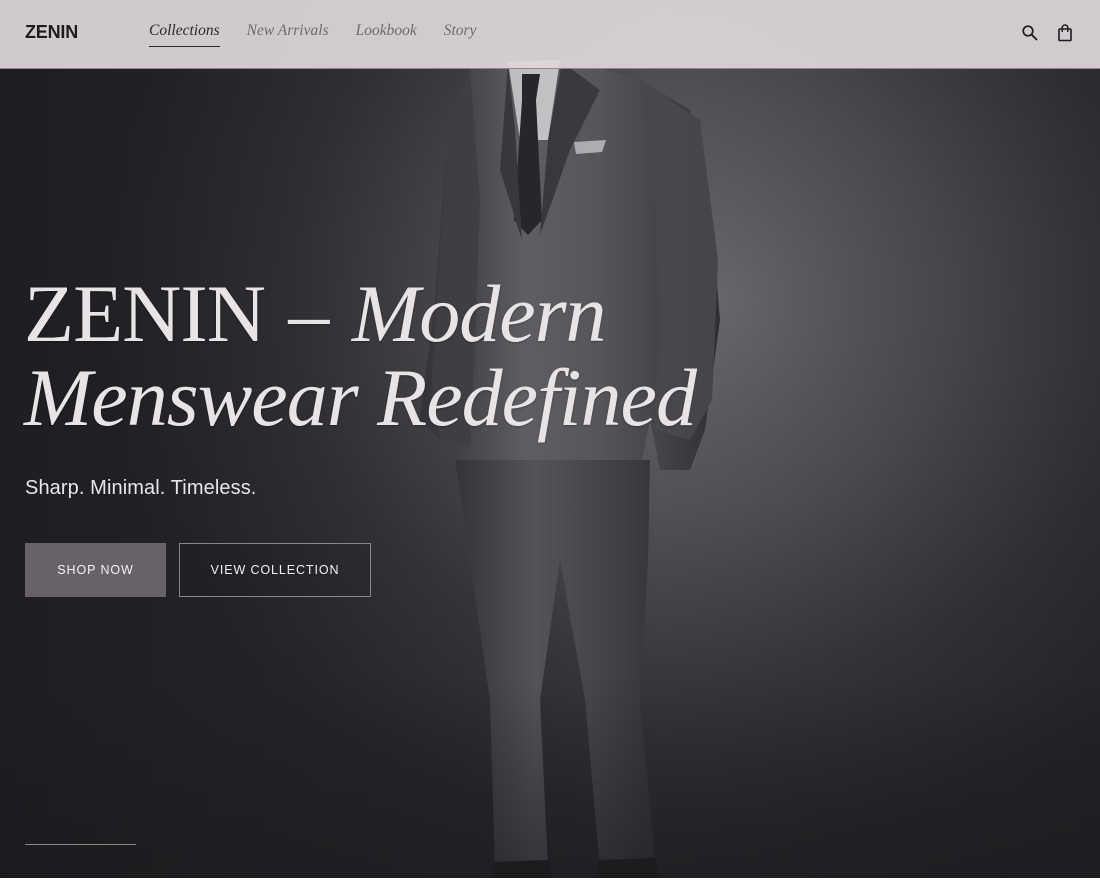 Image resolution: width=1100 pixels, height=881 pixels. Describe the element at coordinates (184, 34) in the screenshot. I see `nav-item-collections: Collections` at that location.